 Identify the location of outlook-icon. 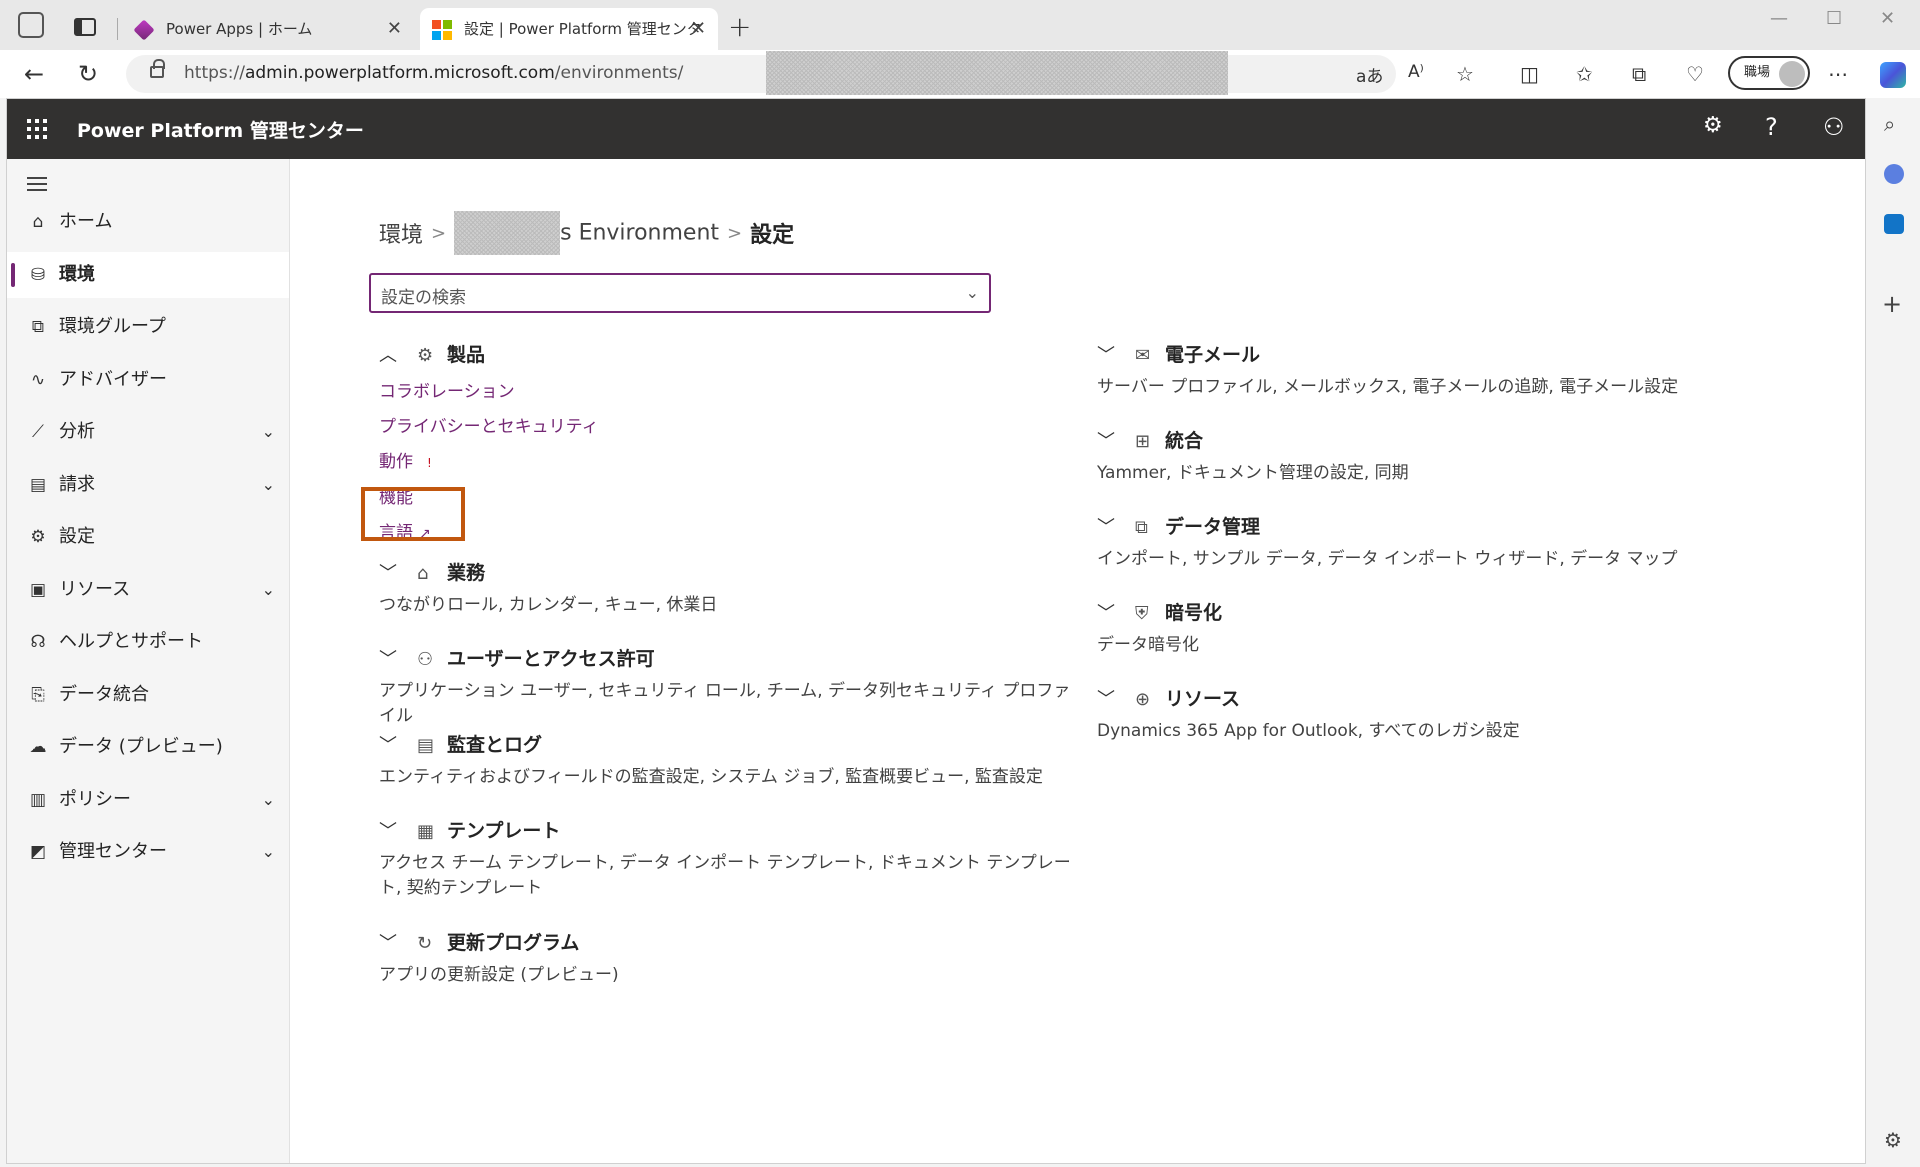
(1894, 224).